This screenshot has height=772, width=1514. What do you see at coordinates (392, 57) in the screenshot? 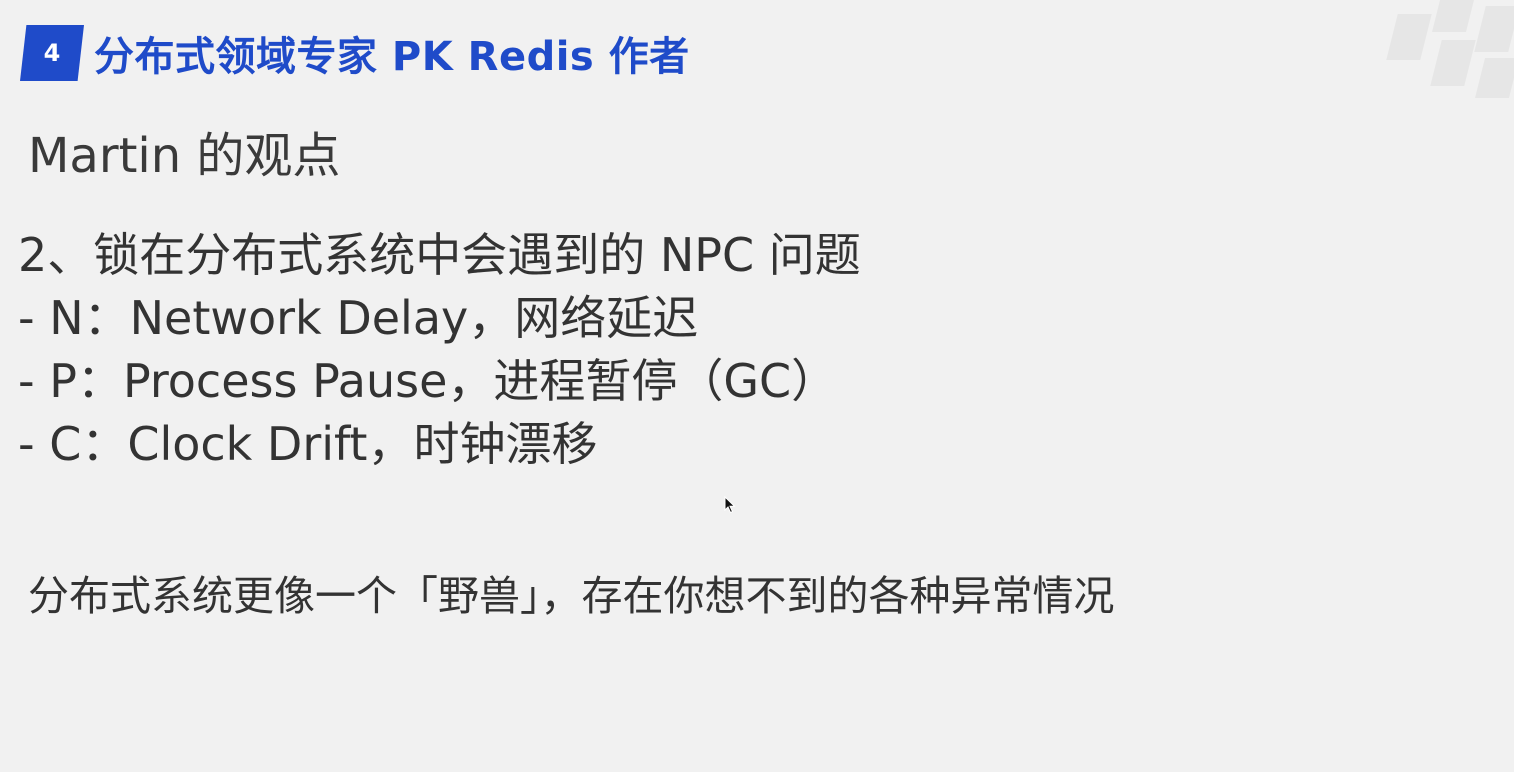
I see `slide-title: 分布式领域专家 PK Redis 作者` at bounding box center [392, 57].